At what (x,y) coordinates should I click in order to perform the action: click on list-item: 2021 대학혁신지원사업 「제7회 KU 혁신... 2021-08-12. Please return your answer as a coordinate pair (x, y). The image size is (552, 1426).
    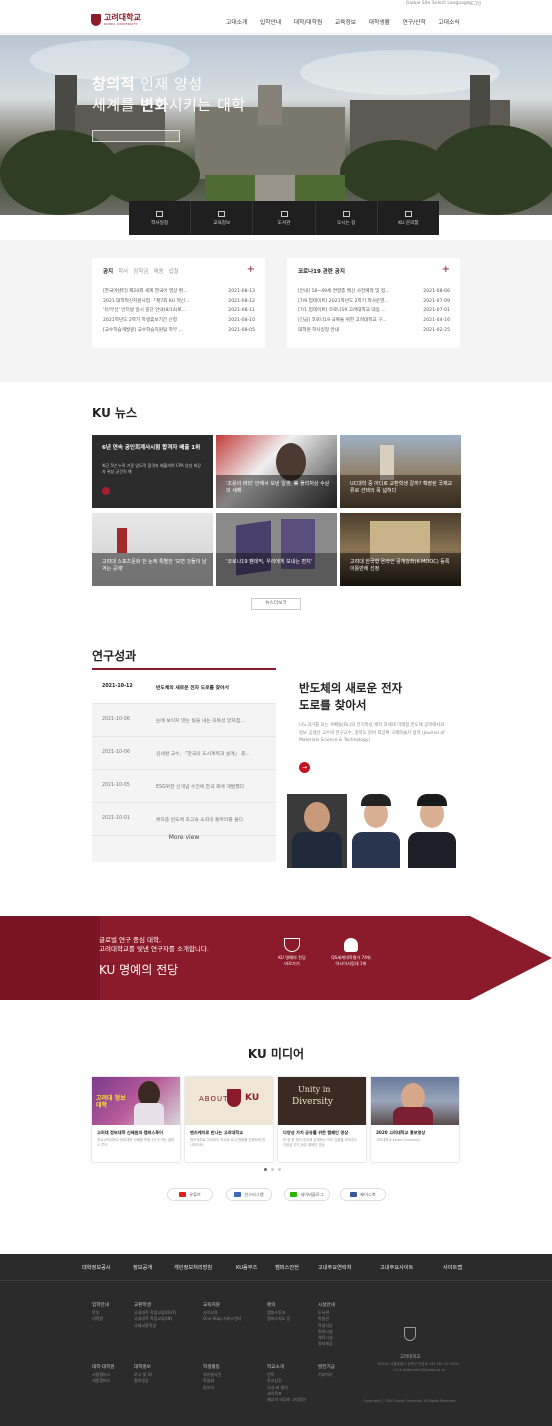
    Looking at the image, I should click on (179, 302).